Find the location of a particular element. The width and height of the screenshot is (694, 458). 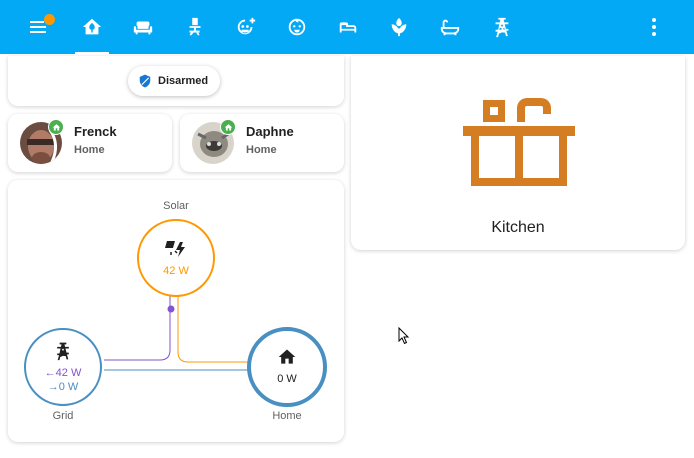

emoticon-plus-icon is located at coordinates (246, 26).